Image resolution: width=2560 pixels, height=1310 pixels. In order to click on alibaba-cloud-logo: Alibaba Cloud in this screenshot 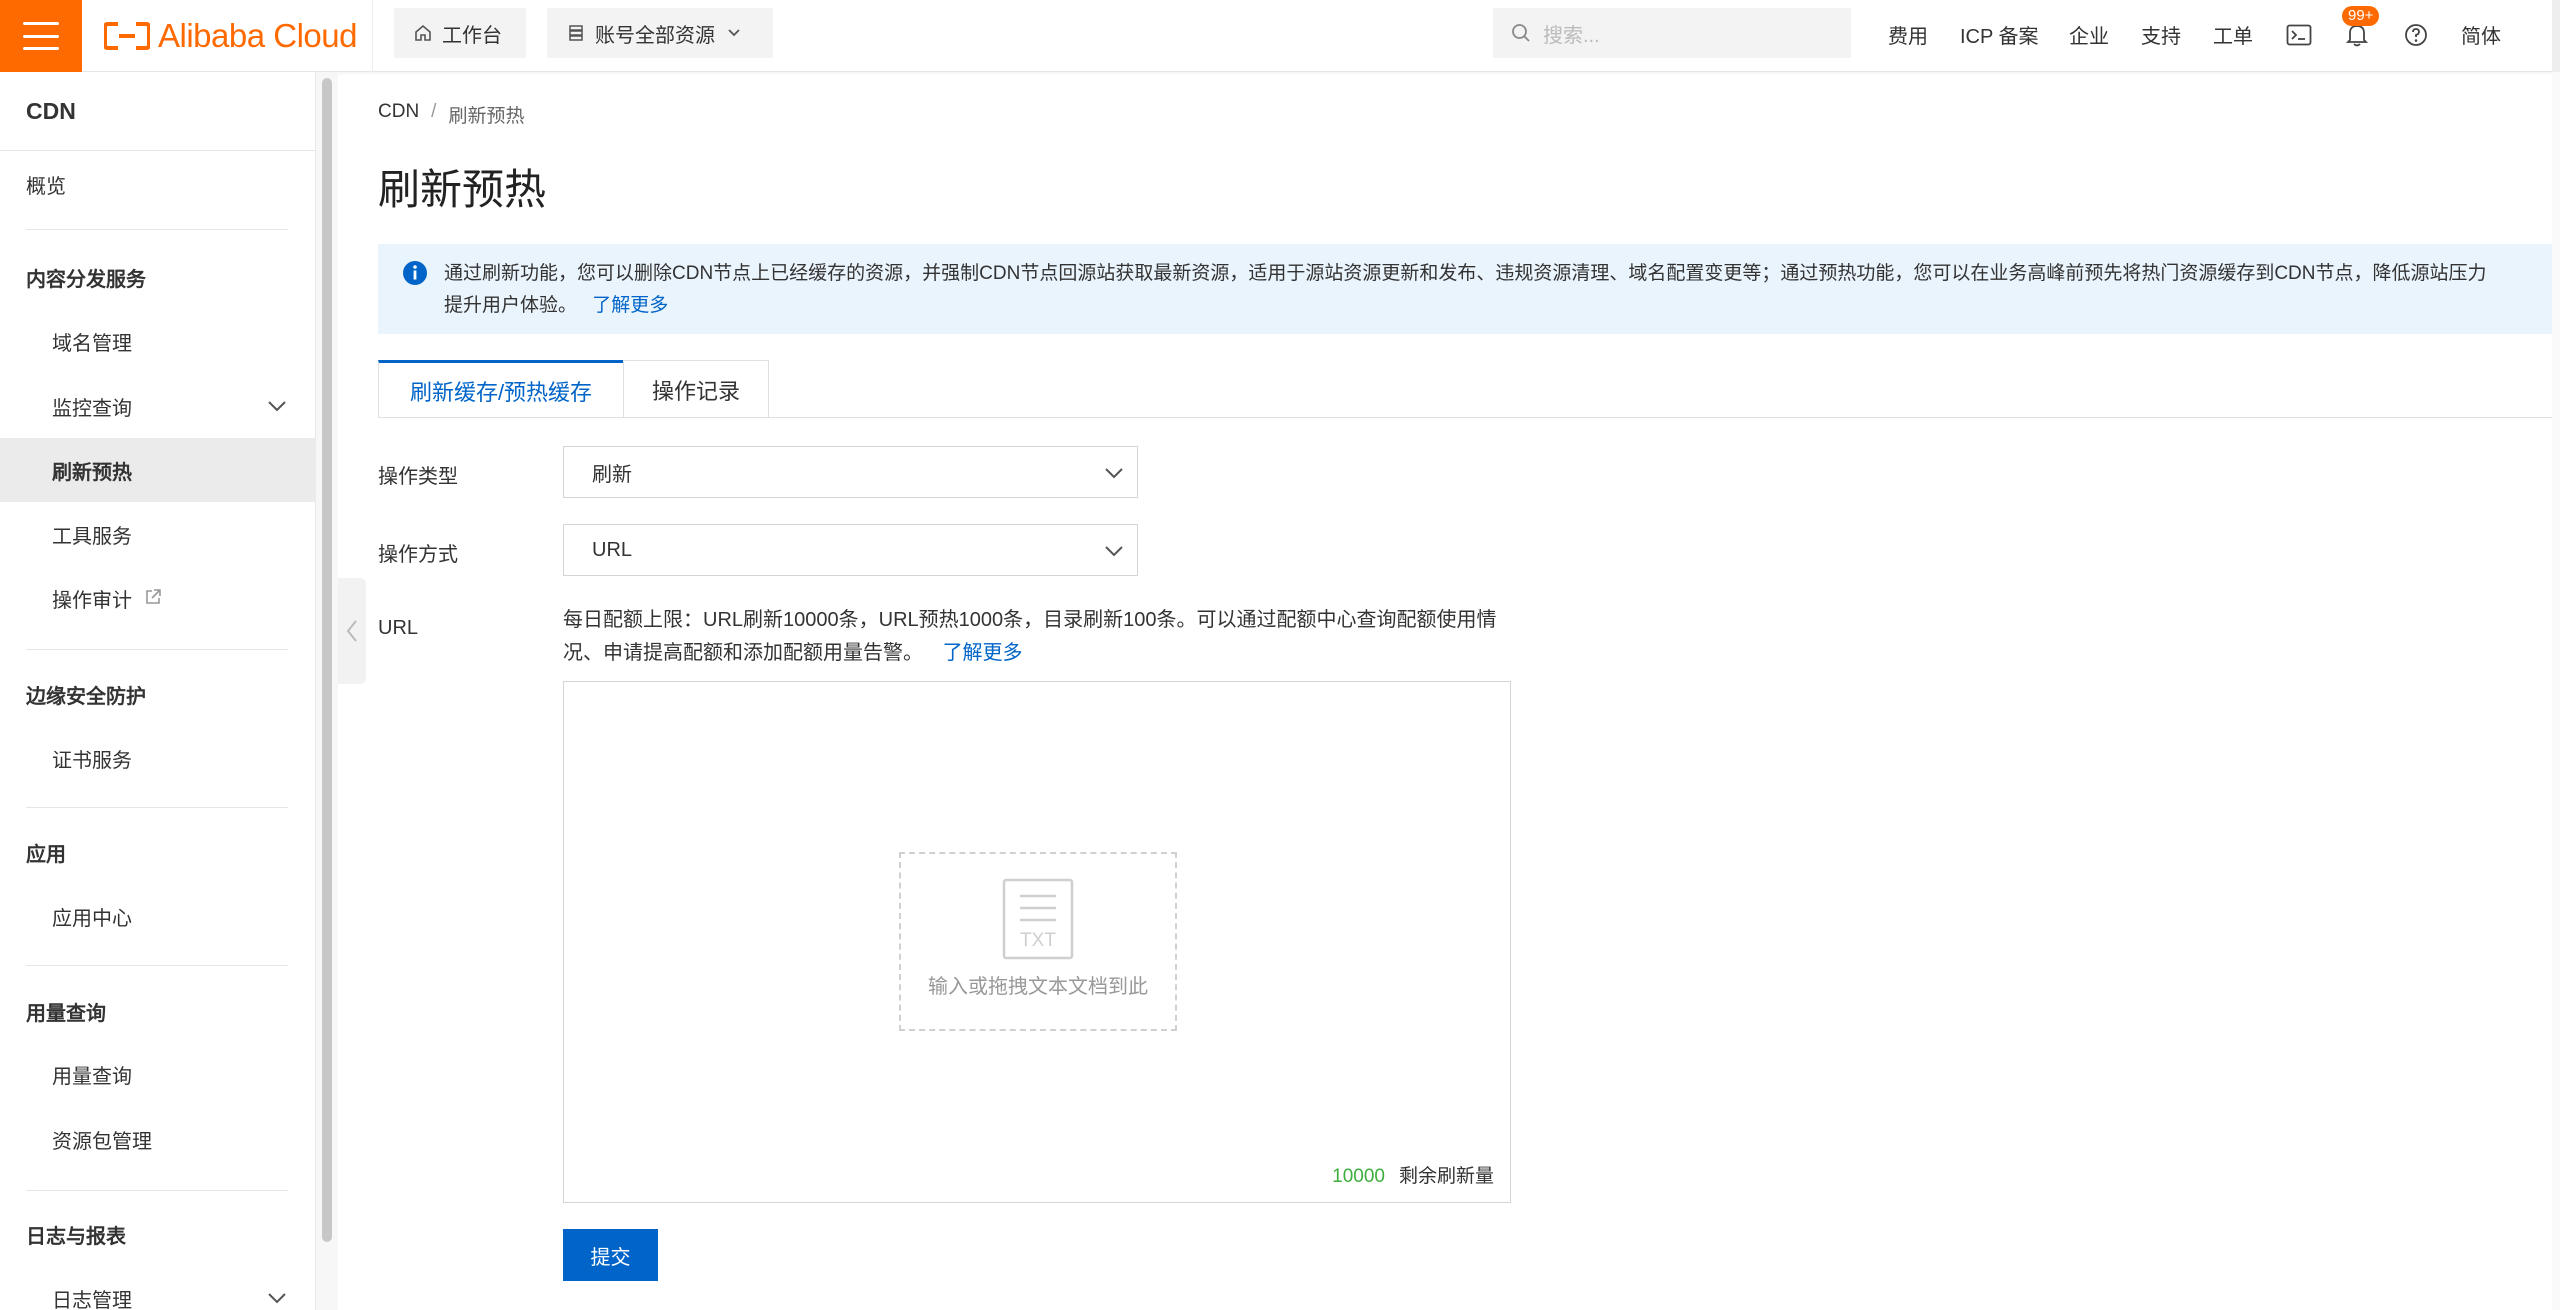, I will do `click(230, 36)`.